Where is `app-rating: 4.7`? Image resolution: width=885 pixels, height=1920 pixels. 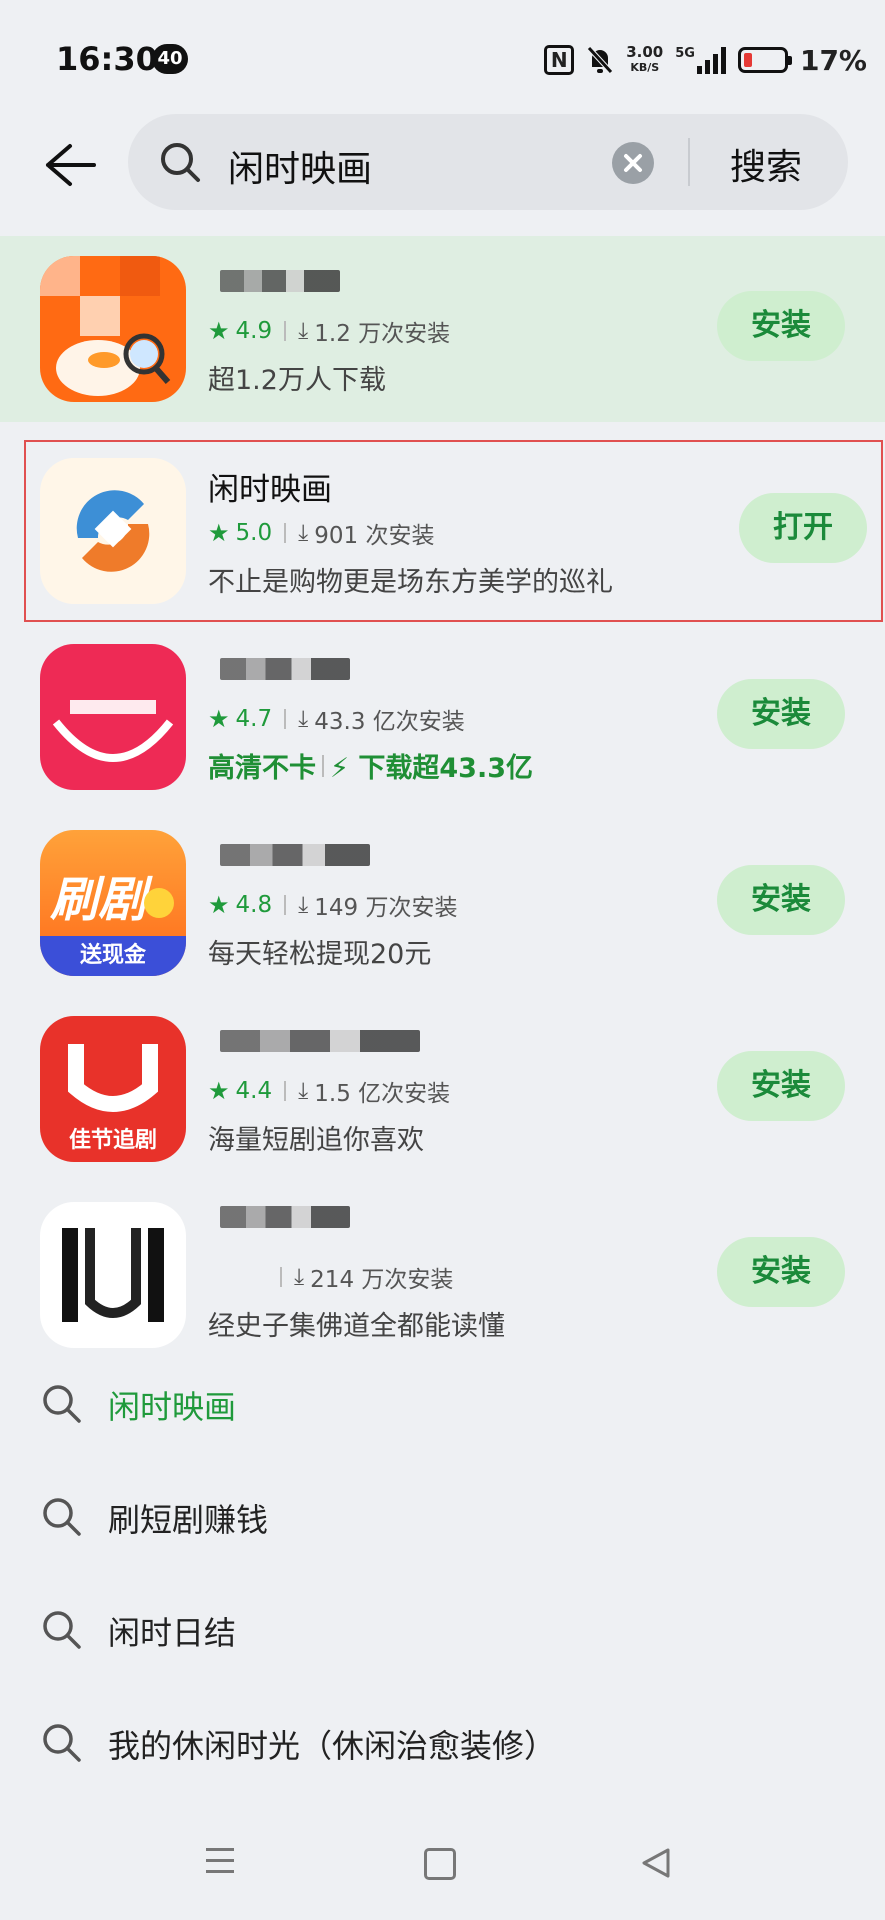
app-rating: 4.7 is located at coordinates (254, 719).